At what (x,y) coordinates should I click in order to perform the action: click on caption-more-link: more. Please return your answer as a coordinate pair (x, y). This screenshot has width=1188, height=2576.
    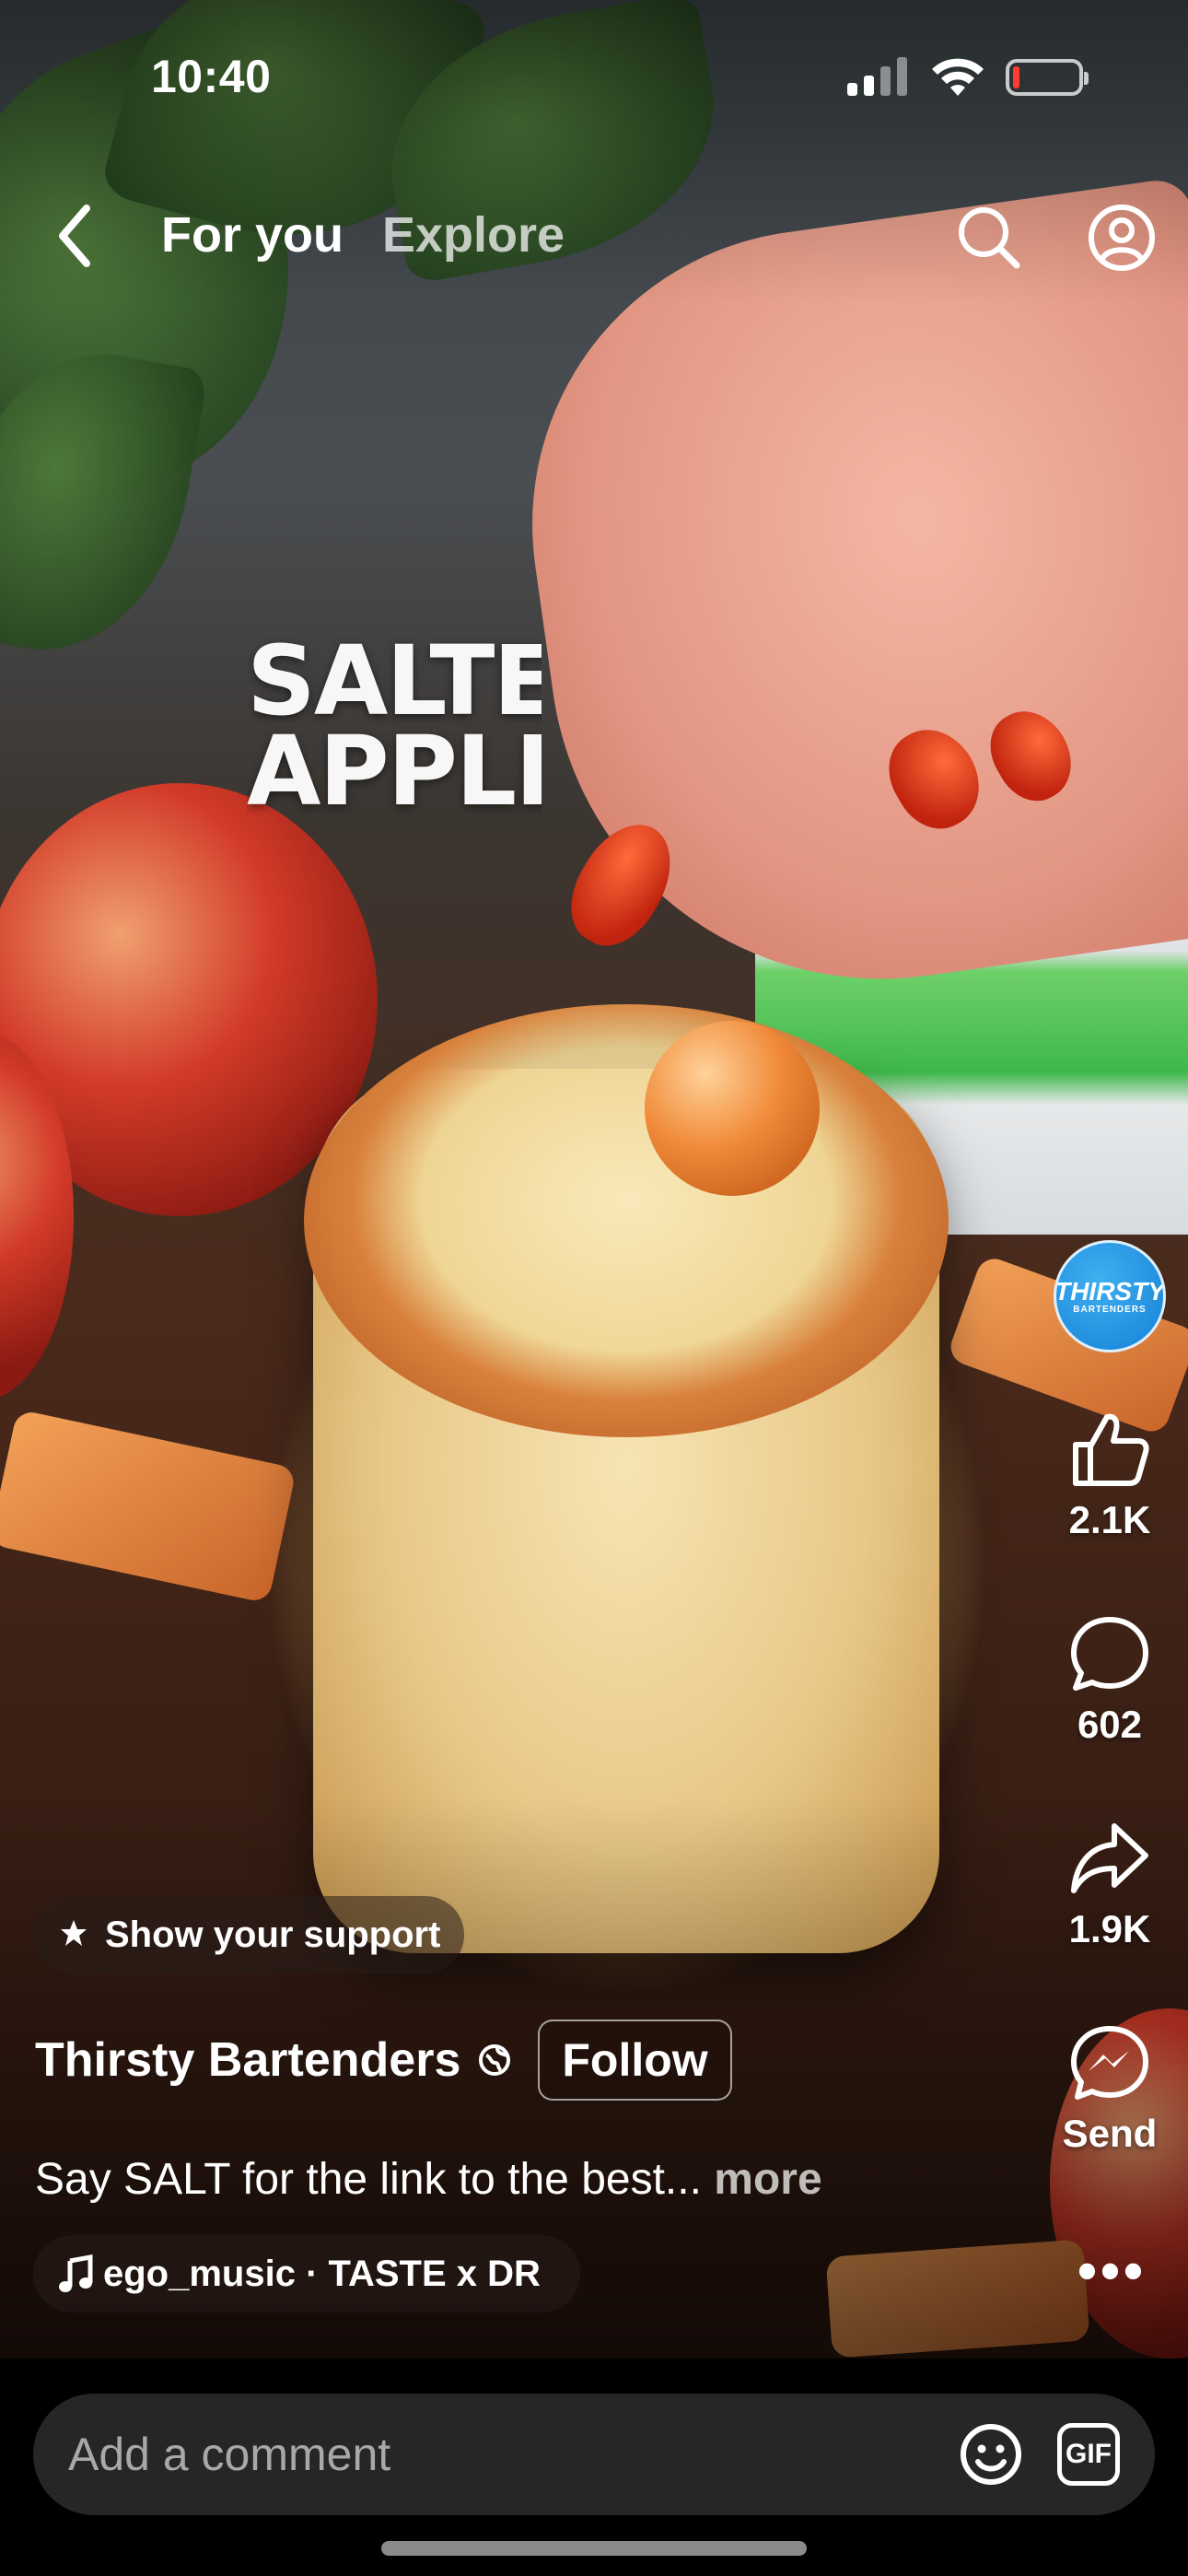
    Looking at the image, I should click on (767, 2179).